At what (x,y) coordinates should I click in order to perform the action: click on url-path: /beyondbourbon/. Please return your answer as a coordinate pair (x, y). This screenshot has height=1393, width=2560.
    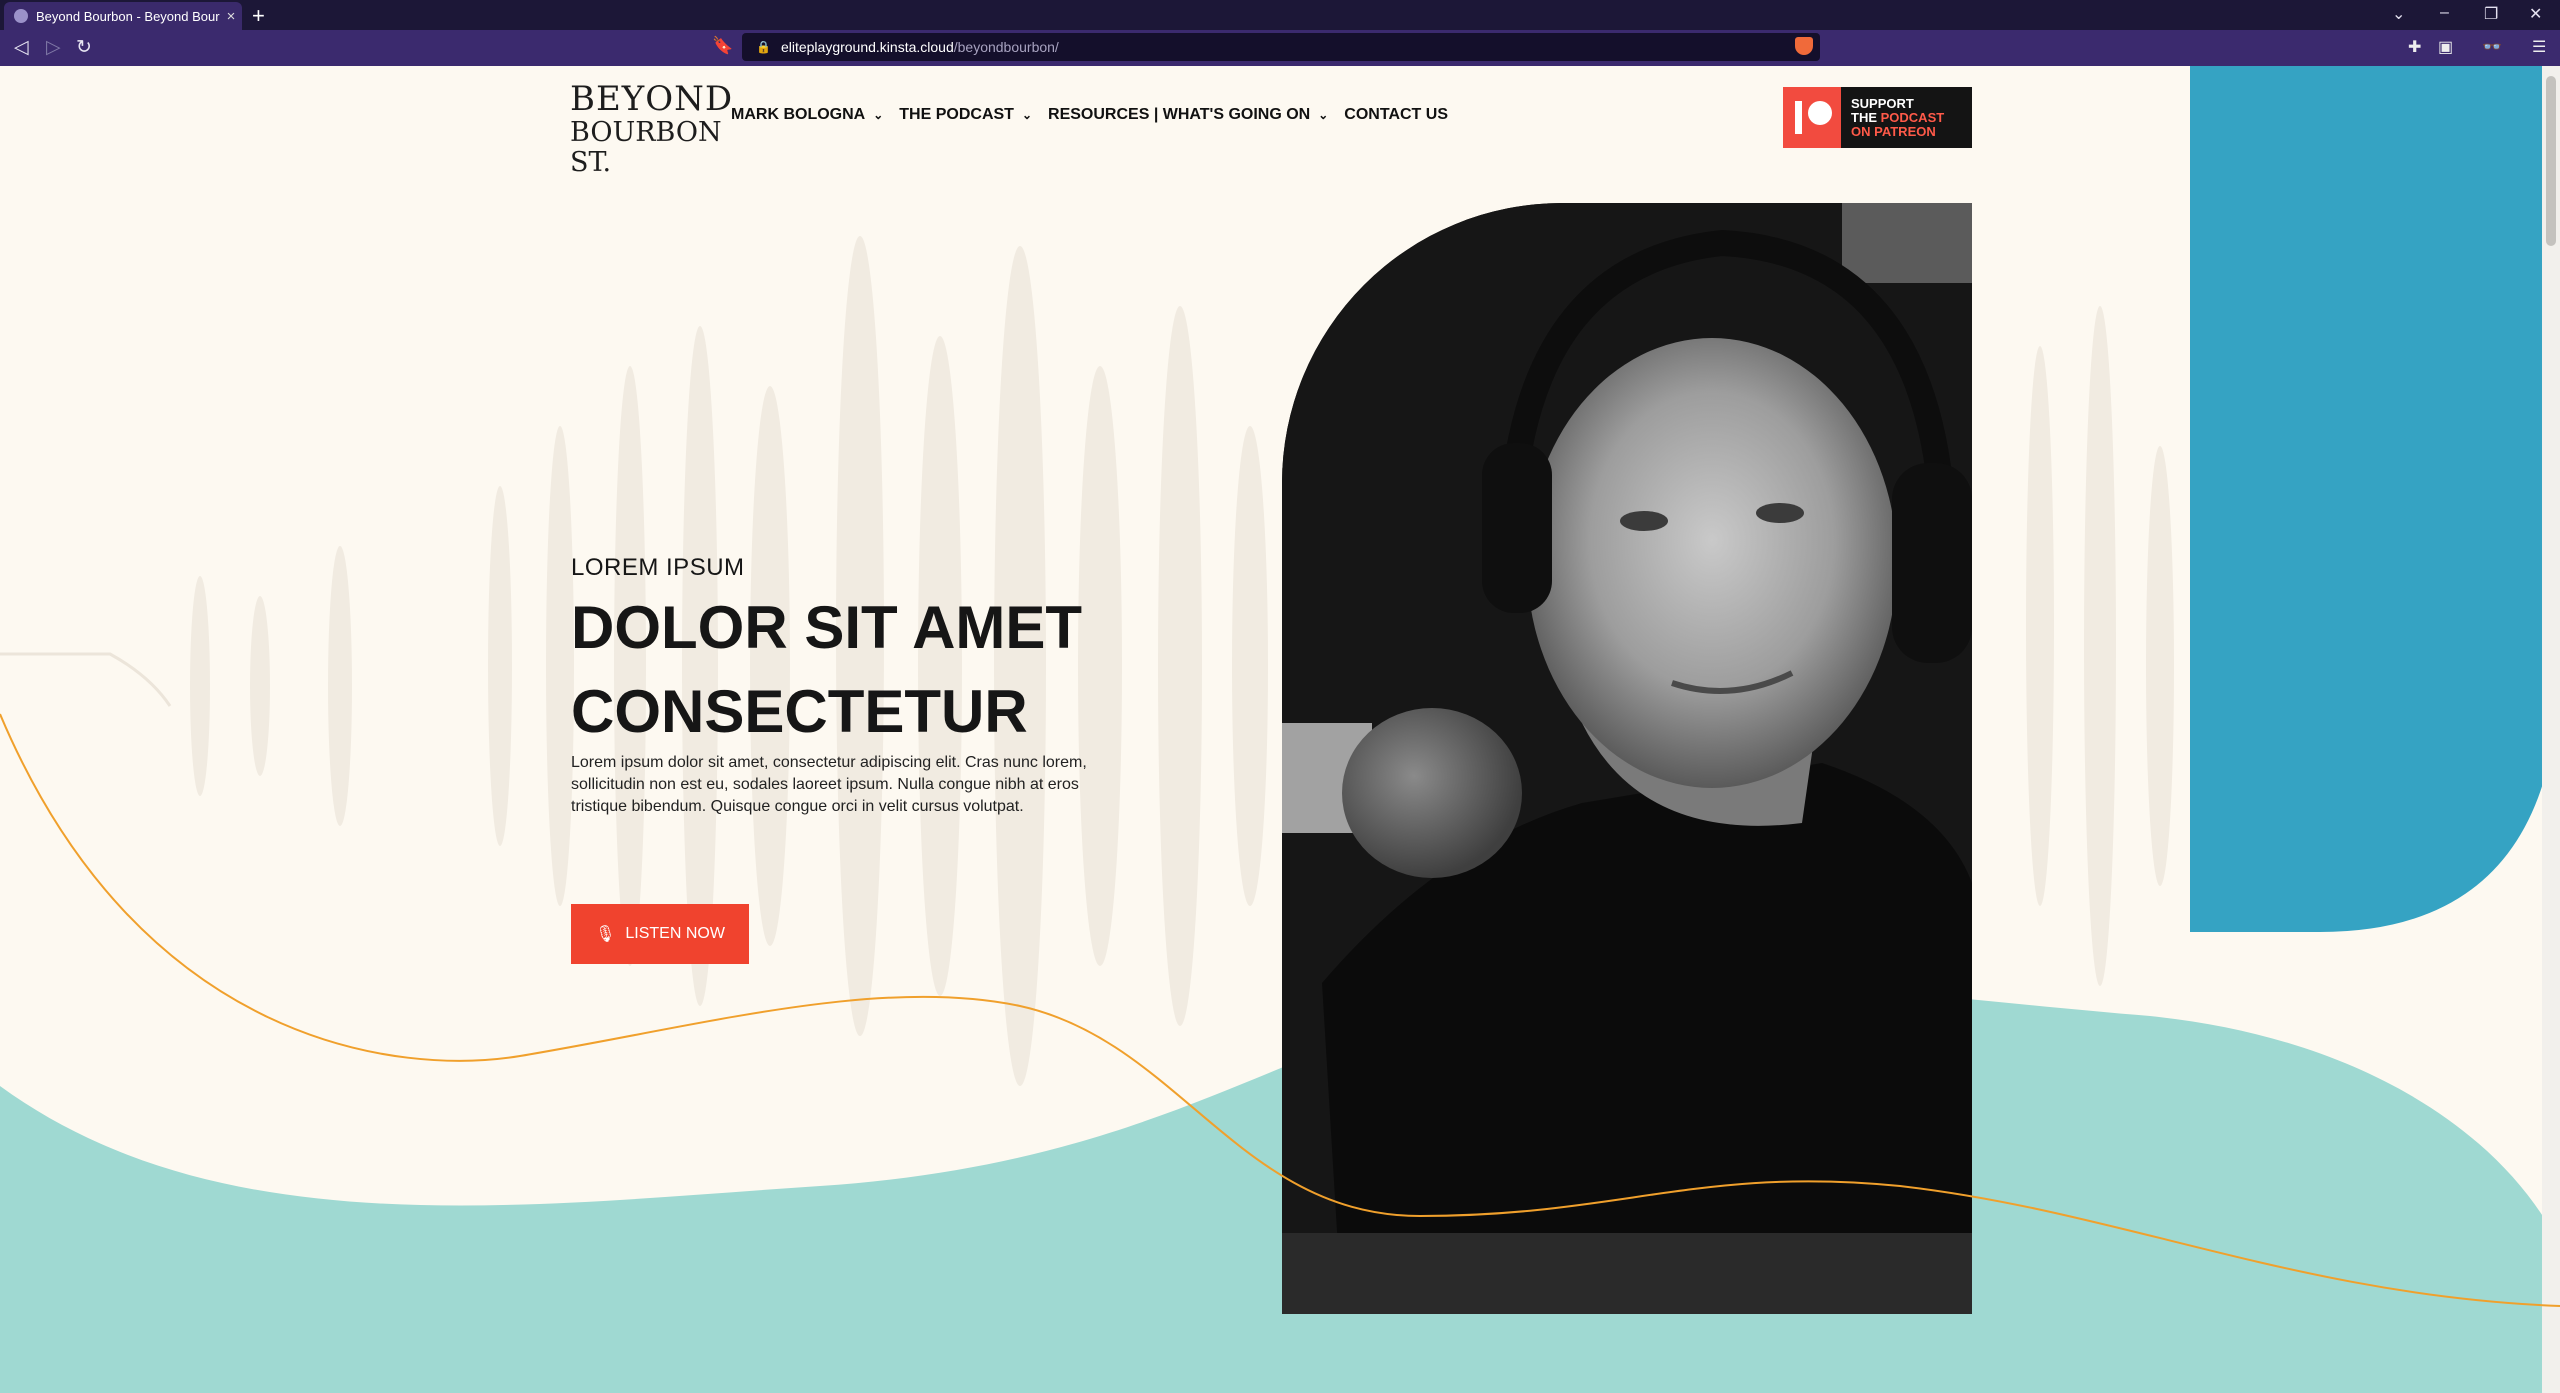
    Looking at the image, I should click on (1006, 47).